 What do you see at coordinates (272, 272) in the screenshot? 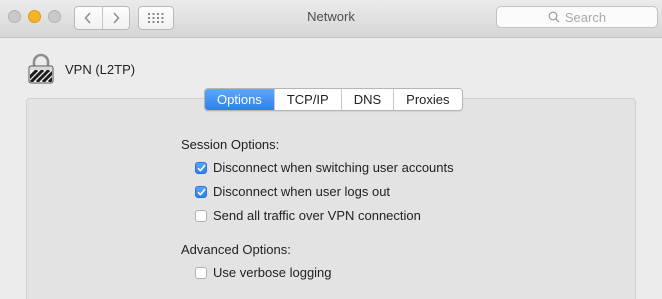
I see `option-label: Use verbose logging` at bounding box center [272, 272].